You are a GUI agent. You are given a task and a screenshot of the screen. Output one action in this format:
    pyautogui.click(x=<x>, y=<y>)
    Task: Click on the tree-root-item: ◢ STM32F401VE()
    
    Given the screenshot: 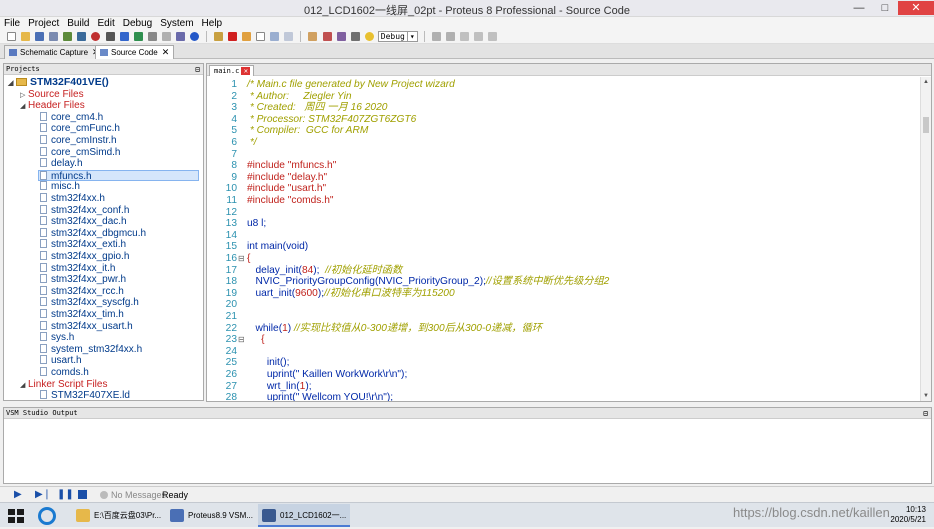 What is the action you would take?
    pyautogui.click(x=58, y=82)
    